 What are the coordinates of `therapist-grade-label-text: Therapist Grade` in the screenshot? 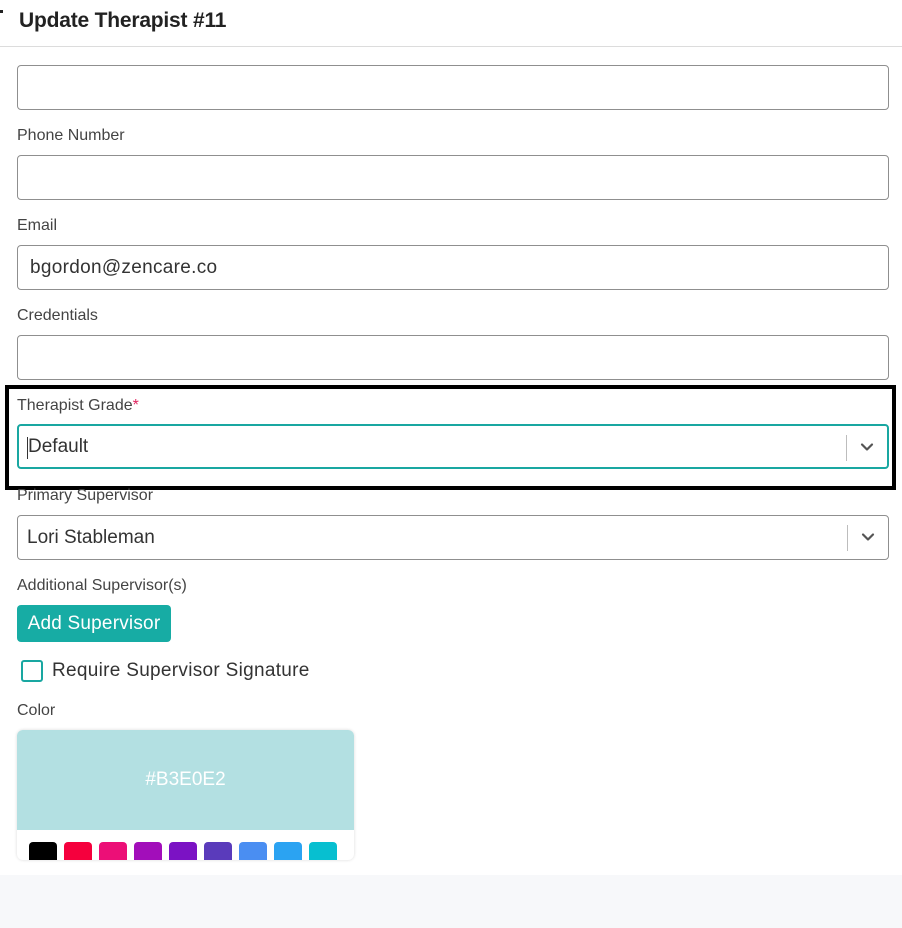 It's located at (75, 405).